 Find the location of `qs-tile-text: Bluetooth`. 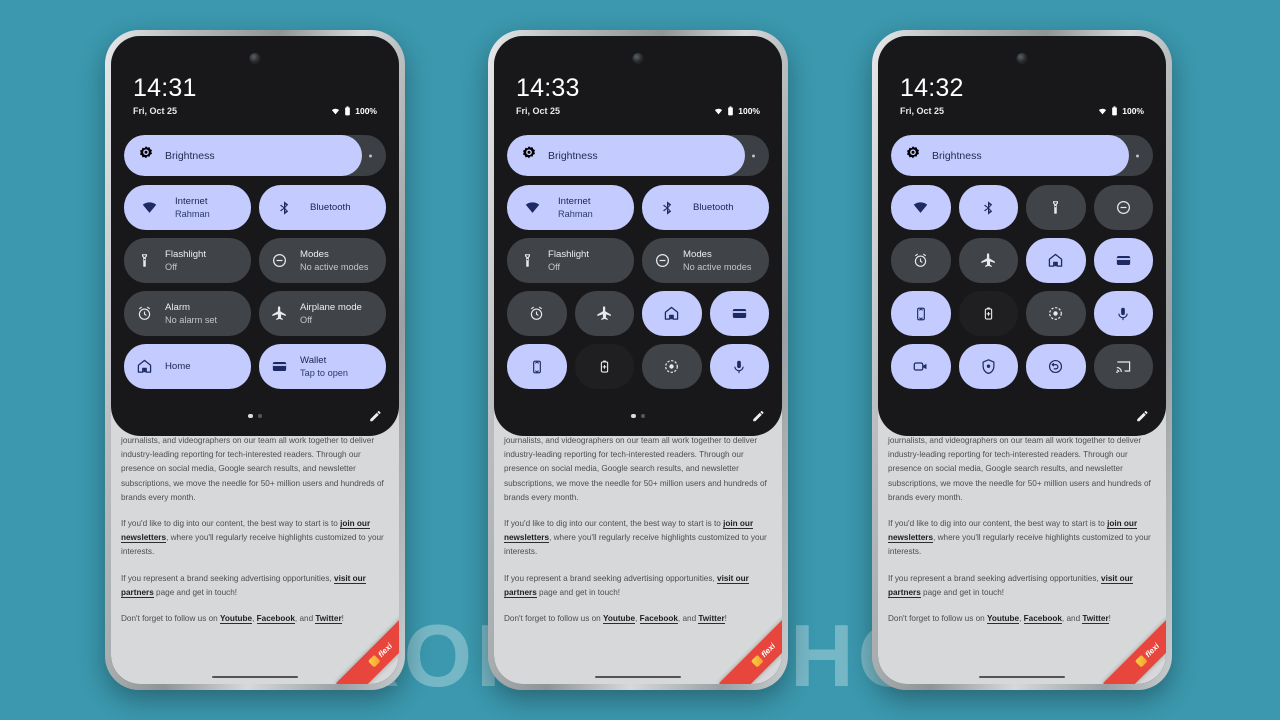

qs-tile-text: Bluetooth is located at coordinates (713, 207).